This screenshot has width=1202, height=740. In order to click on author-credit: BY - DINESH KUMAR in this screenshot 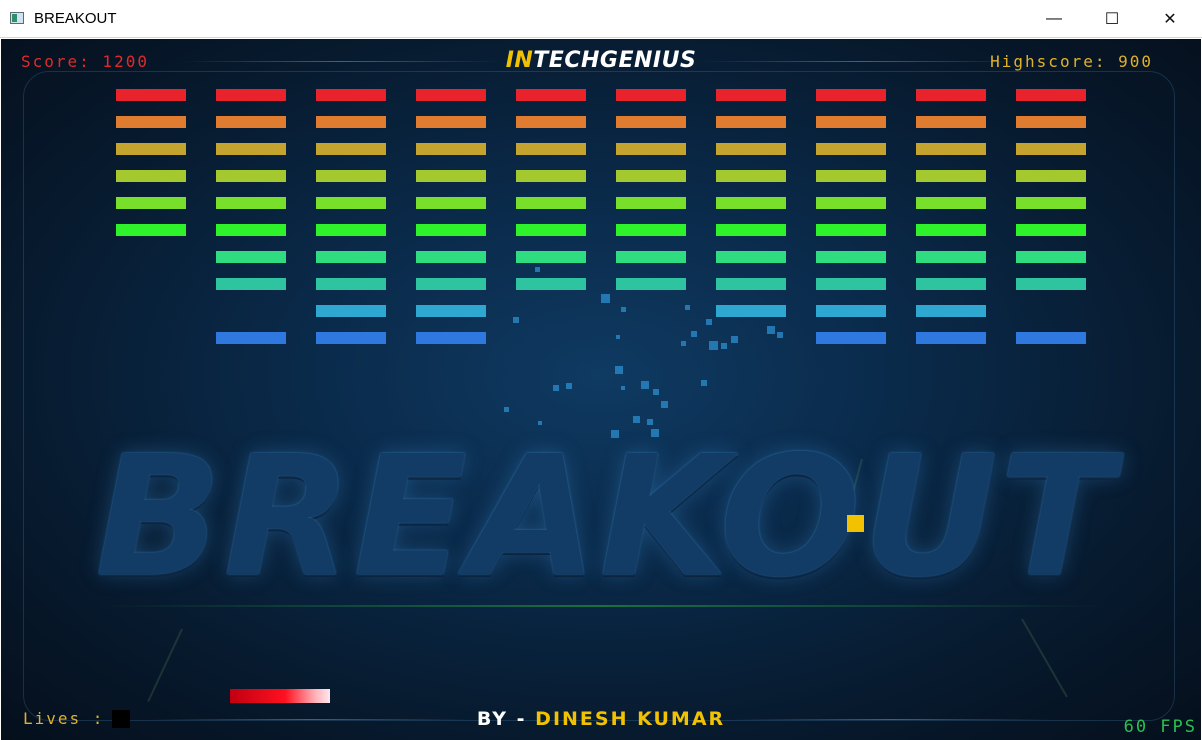, I will do `click(601, 719)`.